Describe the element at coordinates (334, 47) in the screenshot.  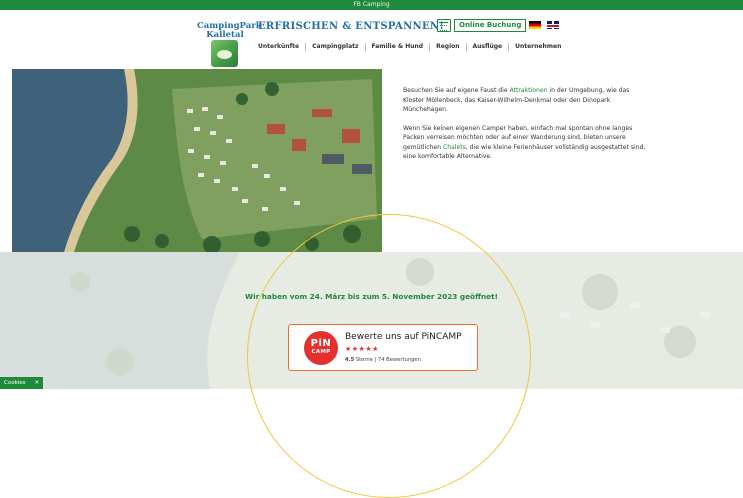
I see `nav-item-campingplatz: Campingplatz` at that location.